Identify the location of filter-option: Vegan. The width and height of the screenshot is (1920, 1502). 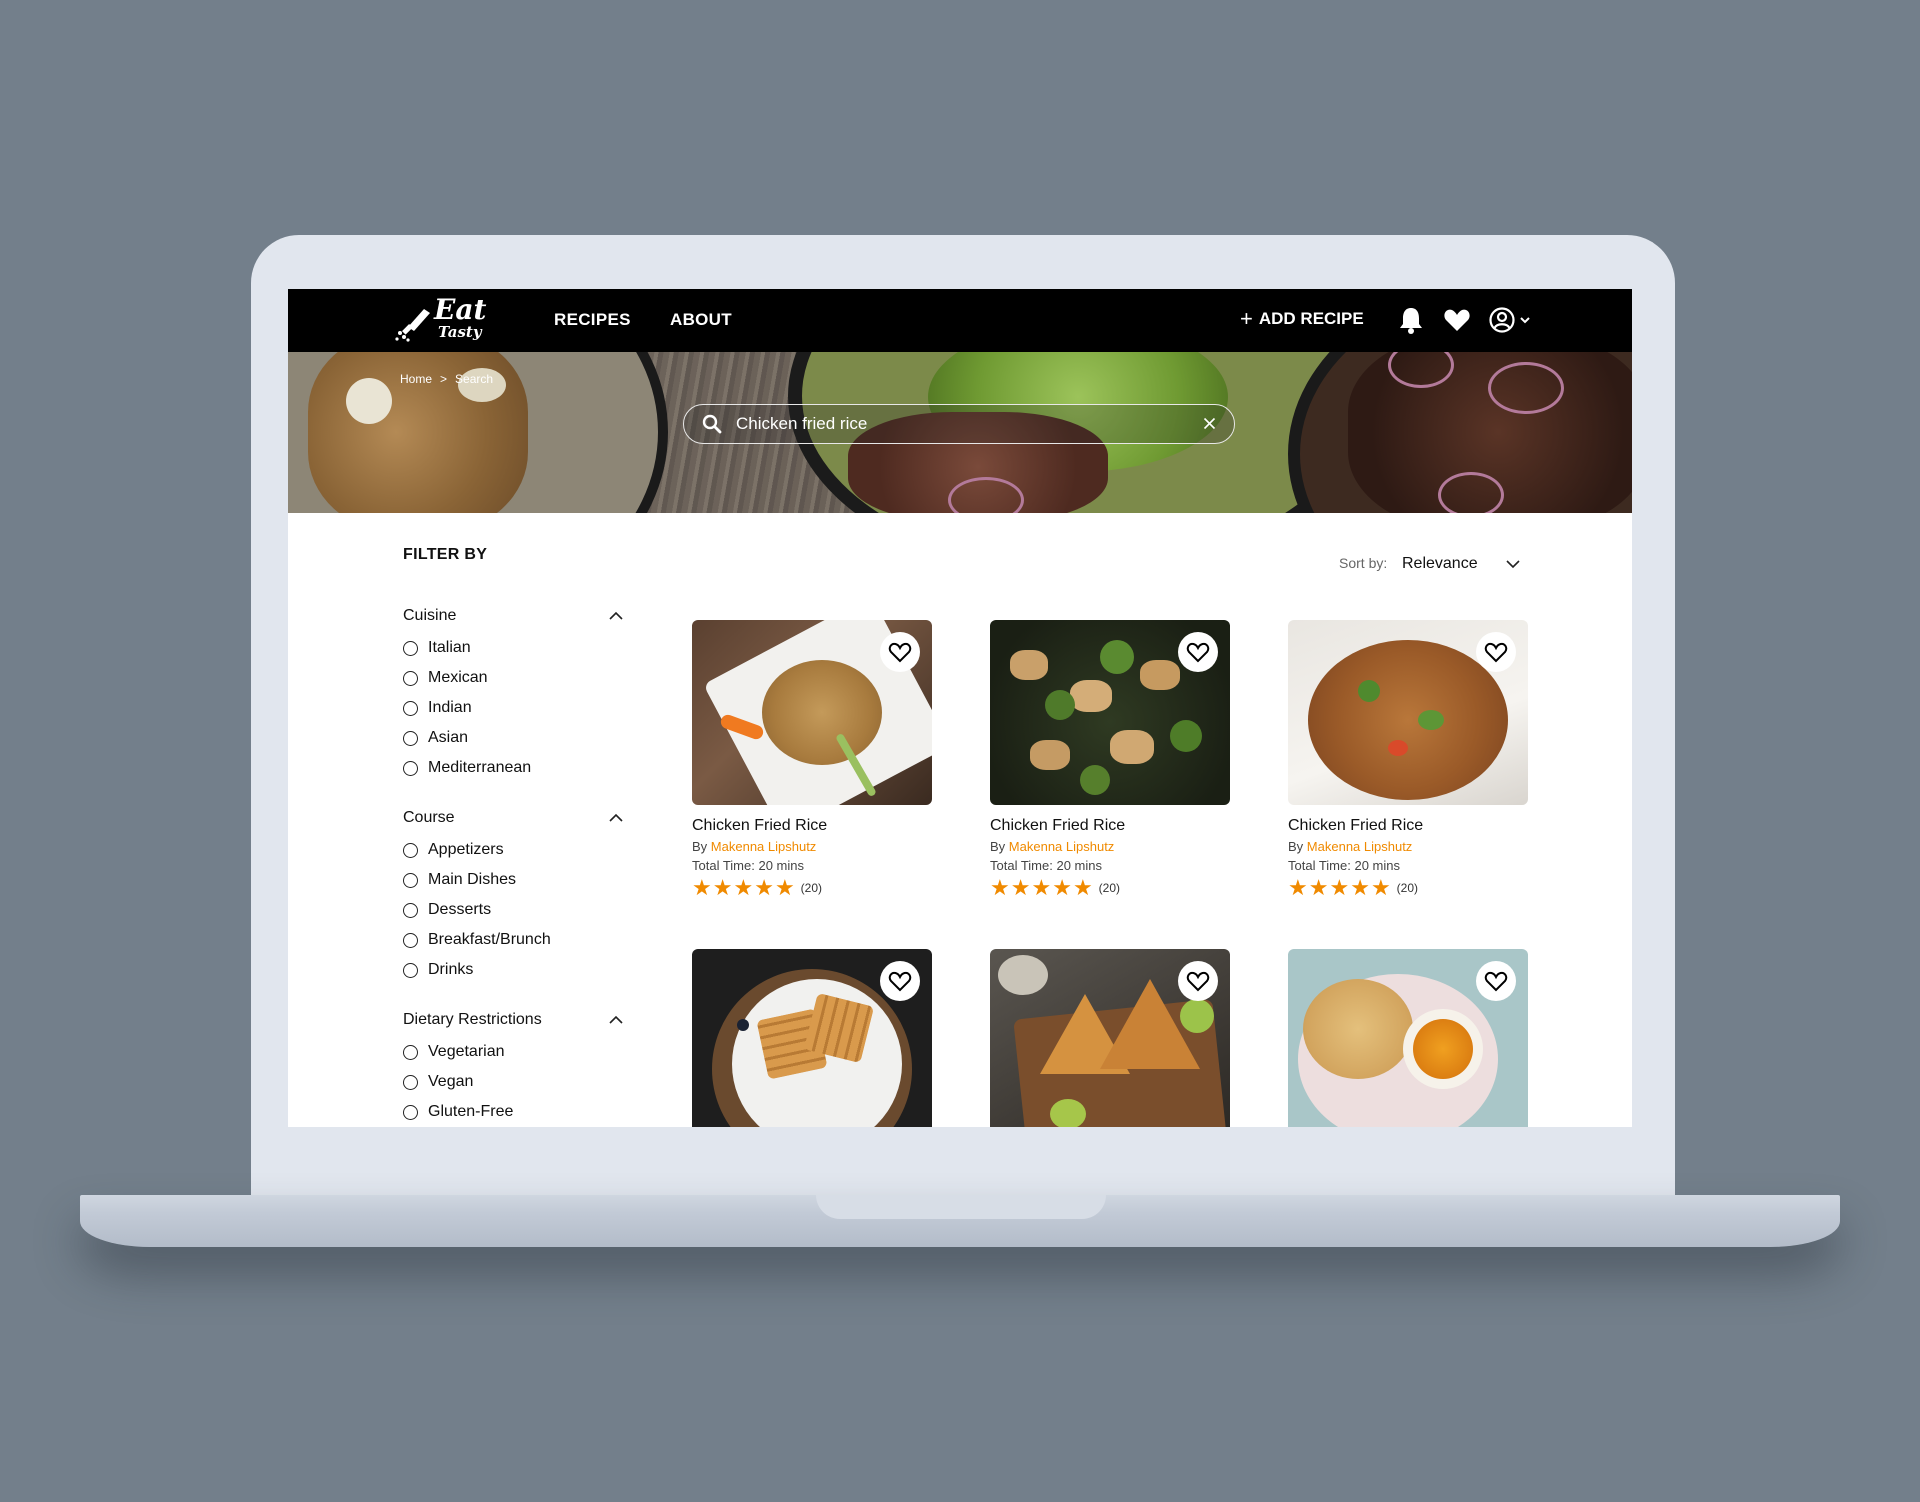
(514, 1082).